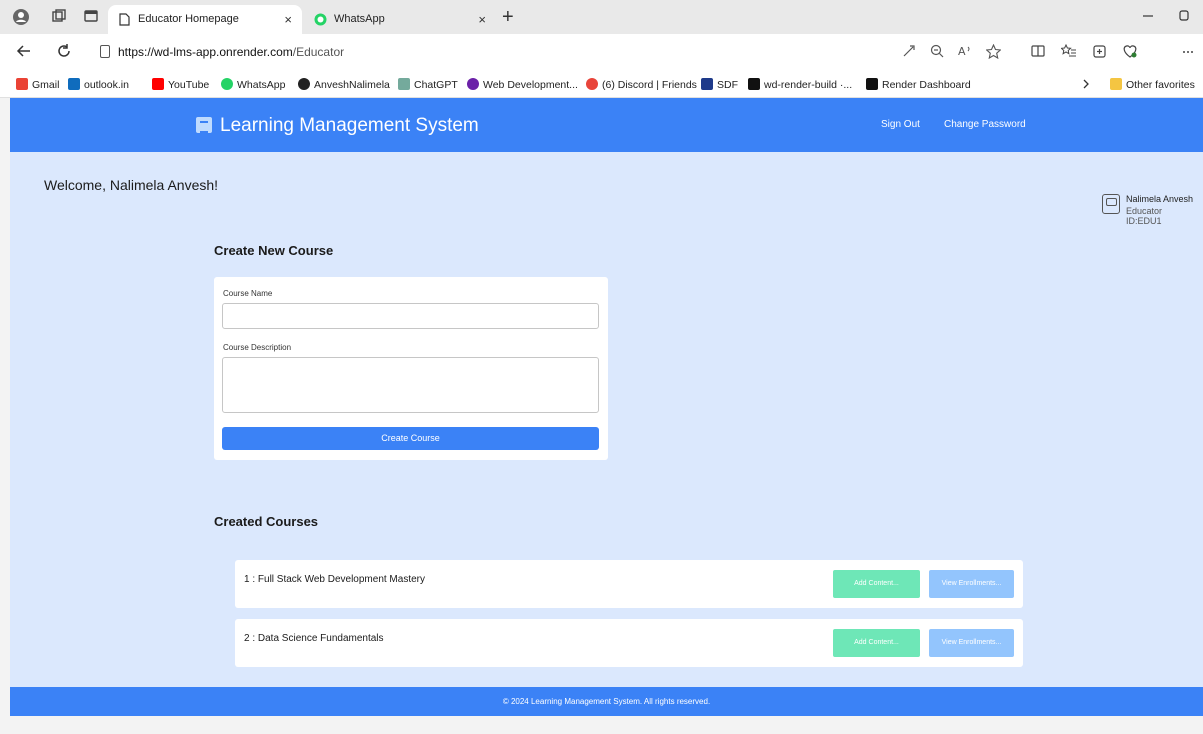 The image size is (1203, 734). Describe the element at coordinates (1130, 53) in the screenshot. I see `browser-essentials-icon` at that location.